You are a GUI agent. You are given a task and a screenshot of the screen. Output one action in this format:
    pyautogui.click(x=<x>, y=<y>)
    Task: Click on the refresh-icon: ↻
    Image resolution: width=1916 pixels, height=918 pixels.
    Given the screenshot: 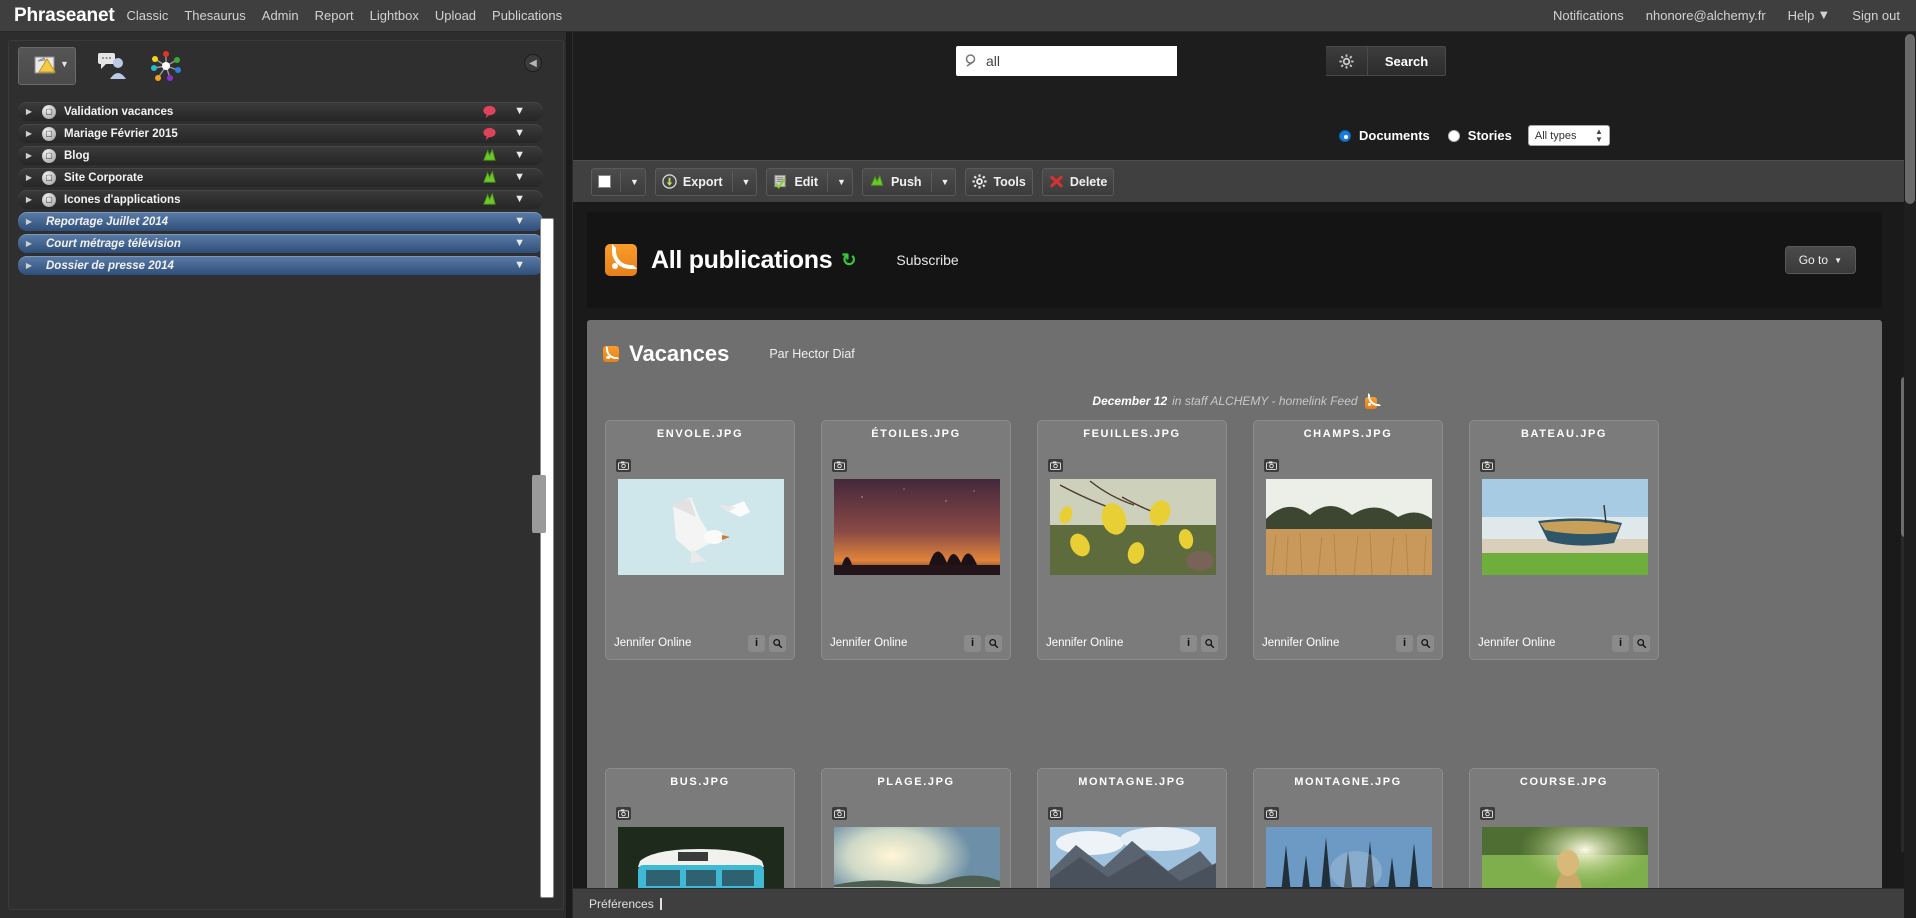 What is the action you would take?
    pyautogui.click(x=848, y=260)
    